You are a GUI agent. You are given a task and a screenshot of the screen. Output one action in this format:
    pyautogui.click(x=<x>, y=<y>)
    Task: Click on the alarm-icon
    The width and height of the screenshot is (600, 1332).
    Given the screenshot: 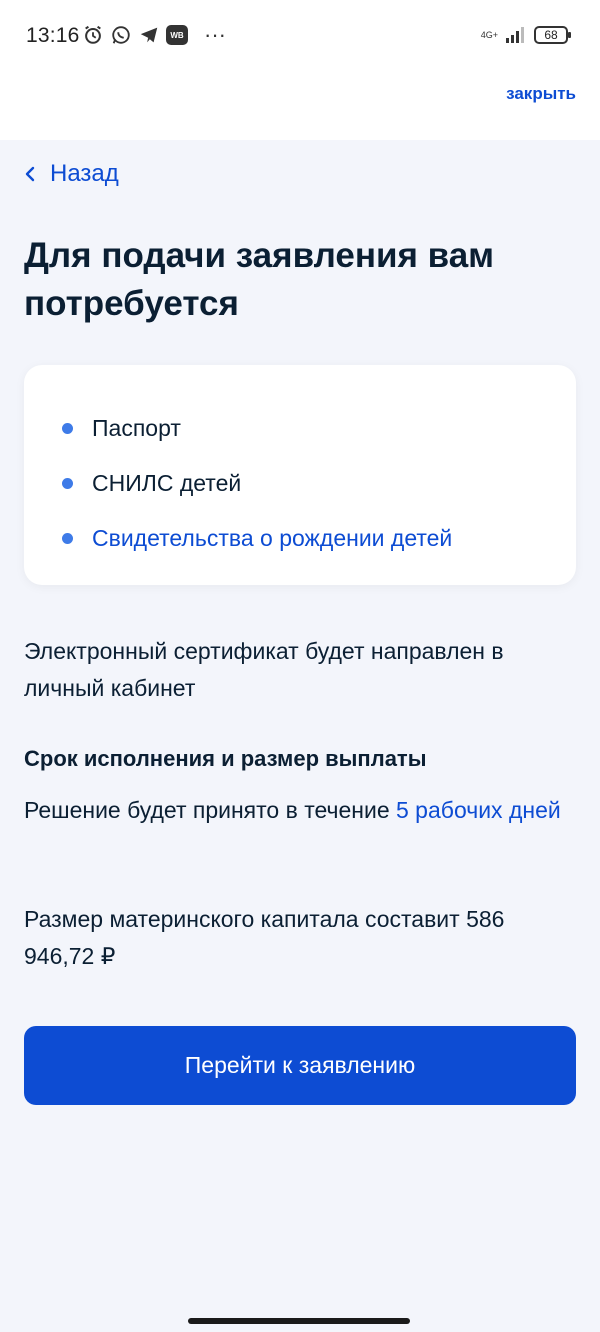 What is the action you would take?
    pyautogui.click(x=93, y=34)
    